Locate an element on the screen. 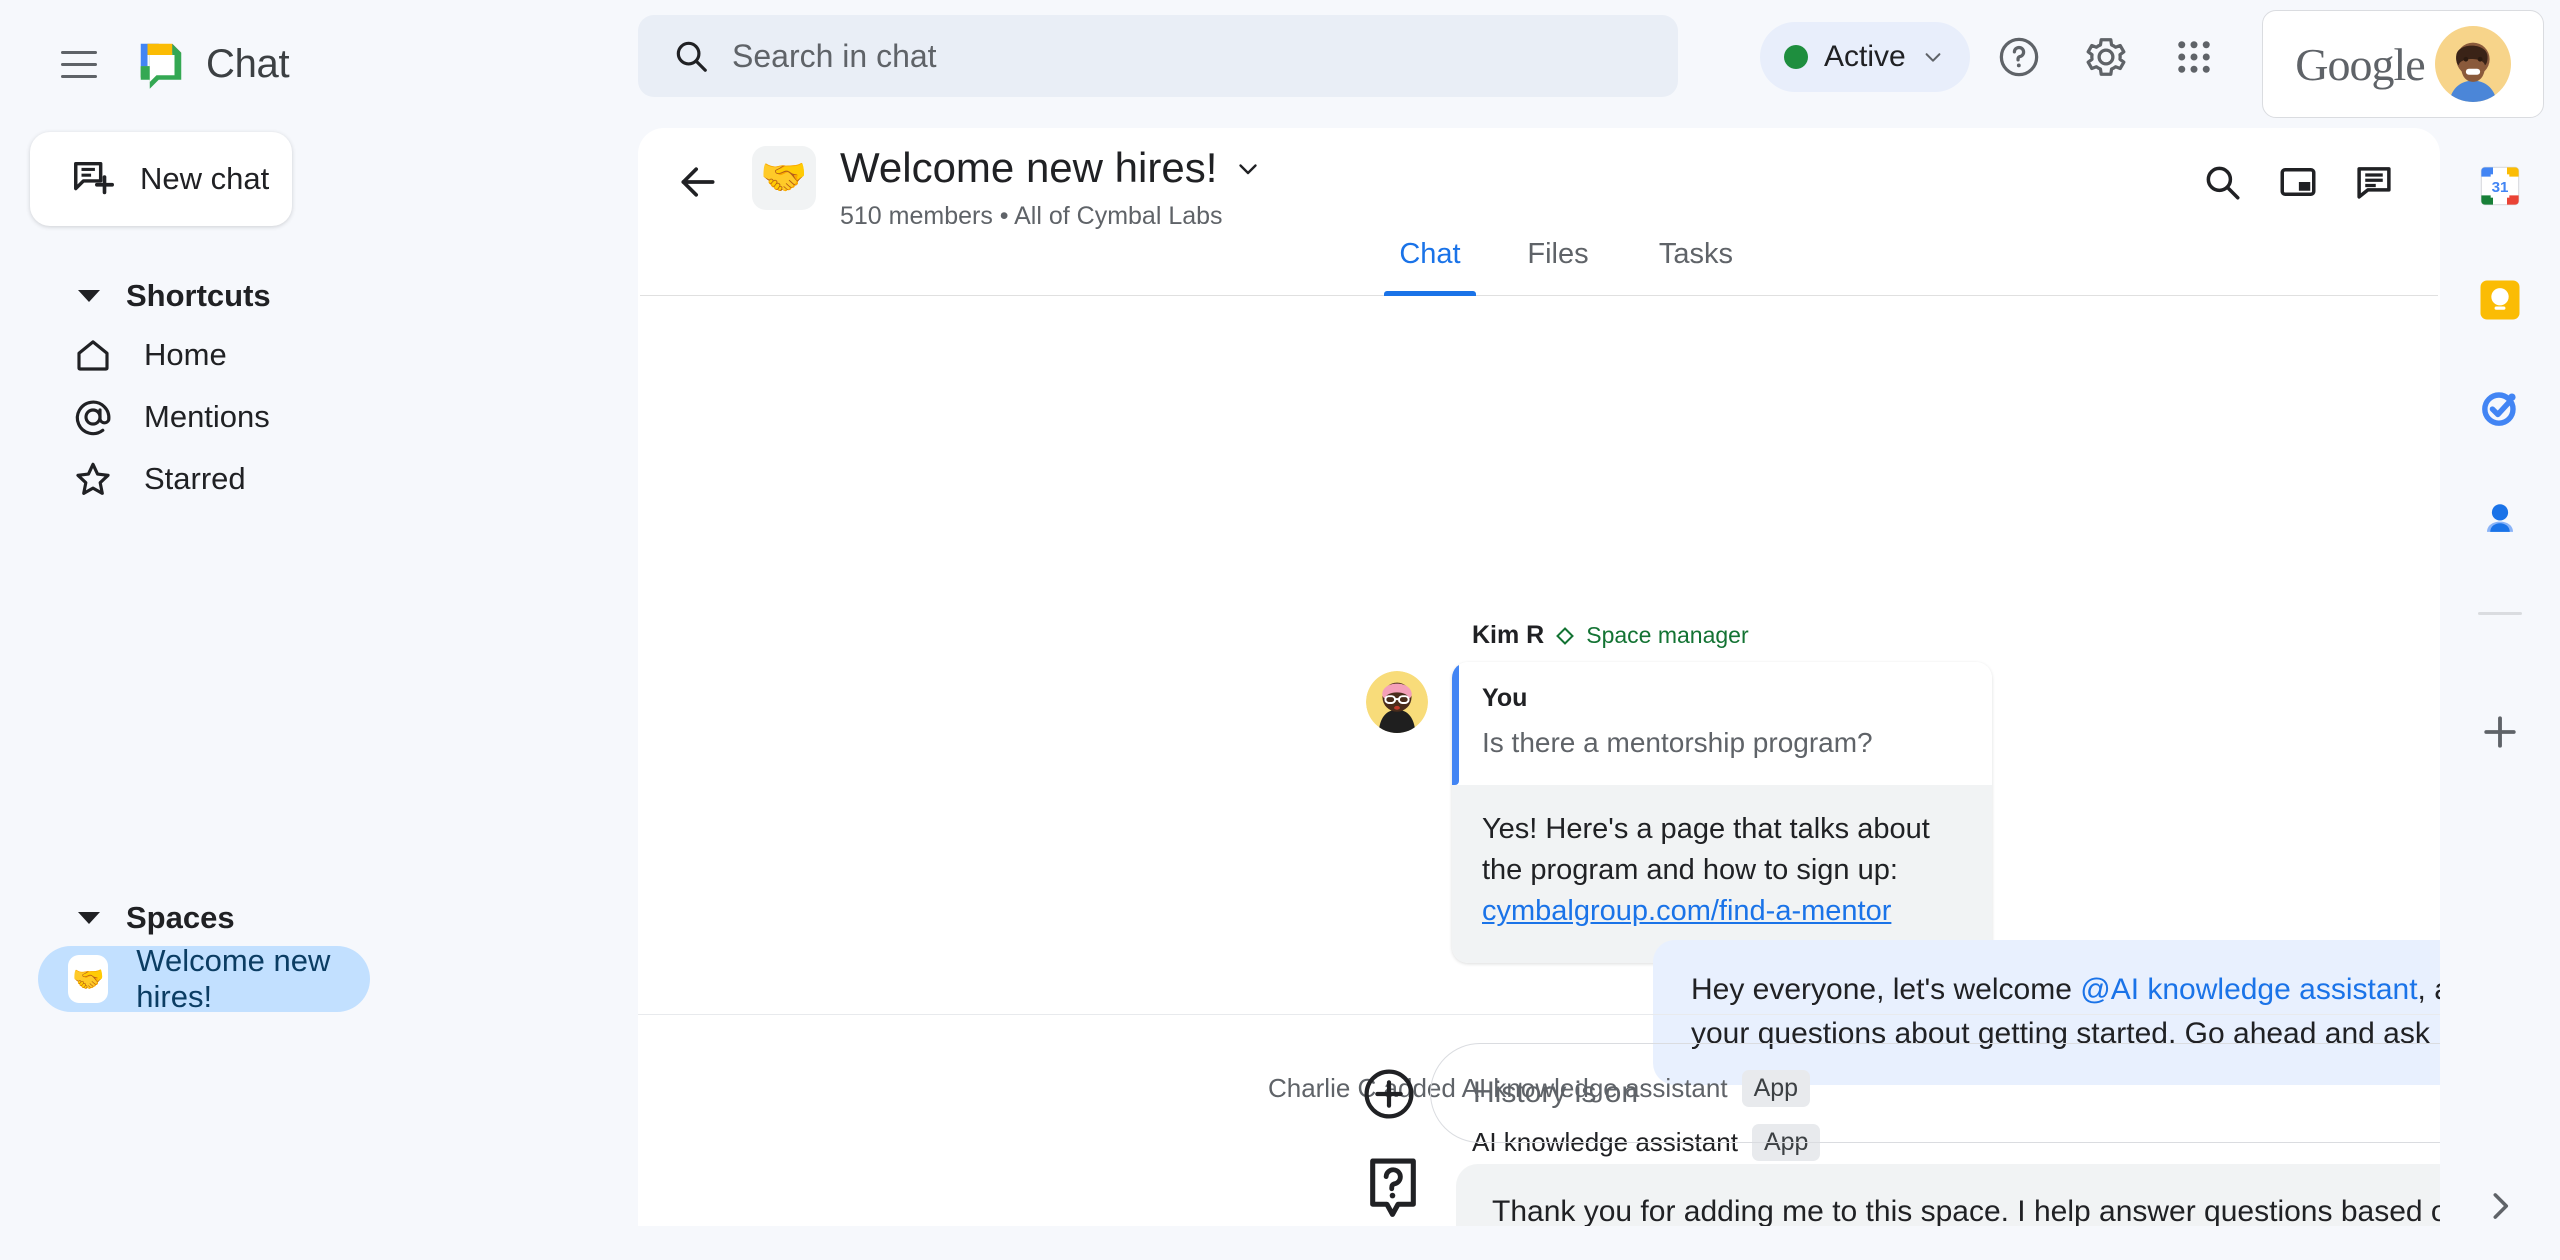 This screenshot has height=1260, width=2560. rail-item-contacts is located at coordinates (2500, 520).